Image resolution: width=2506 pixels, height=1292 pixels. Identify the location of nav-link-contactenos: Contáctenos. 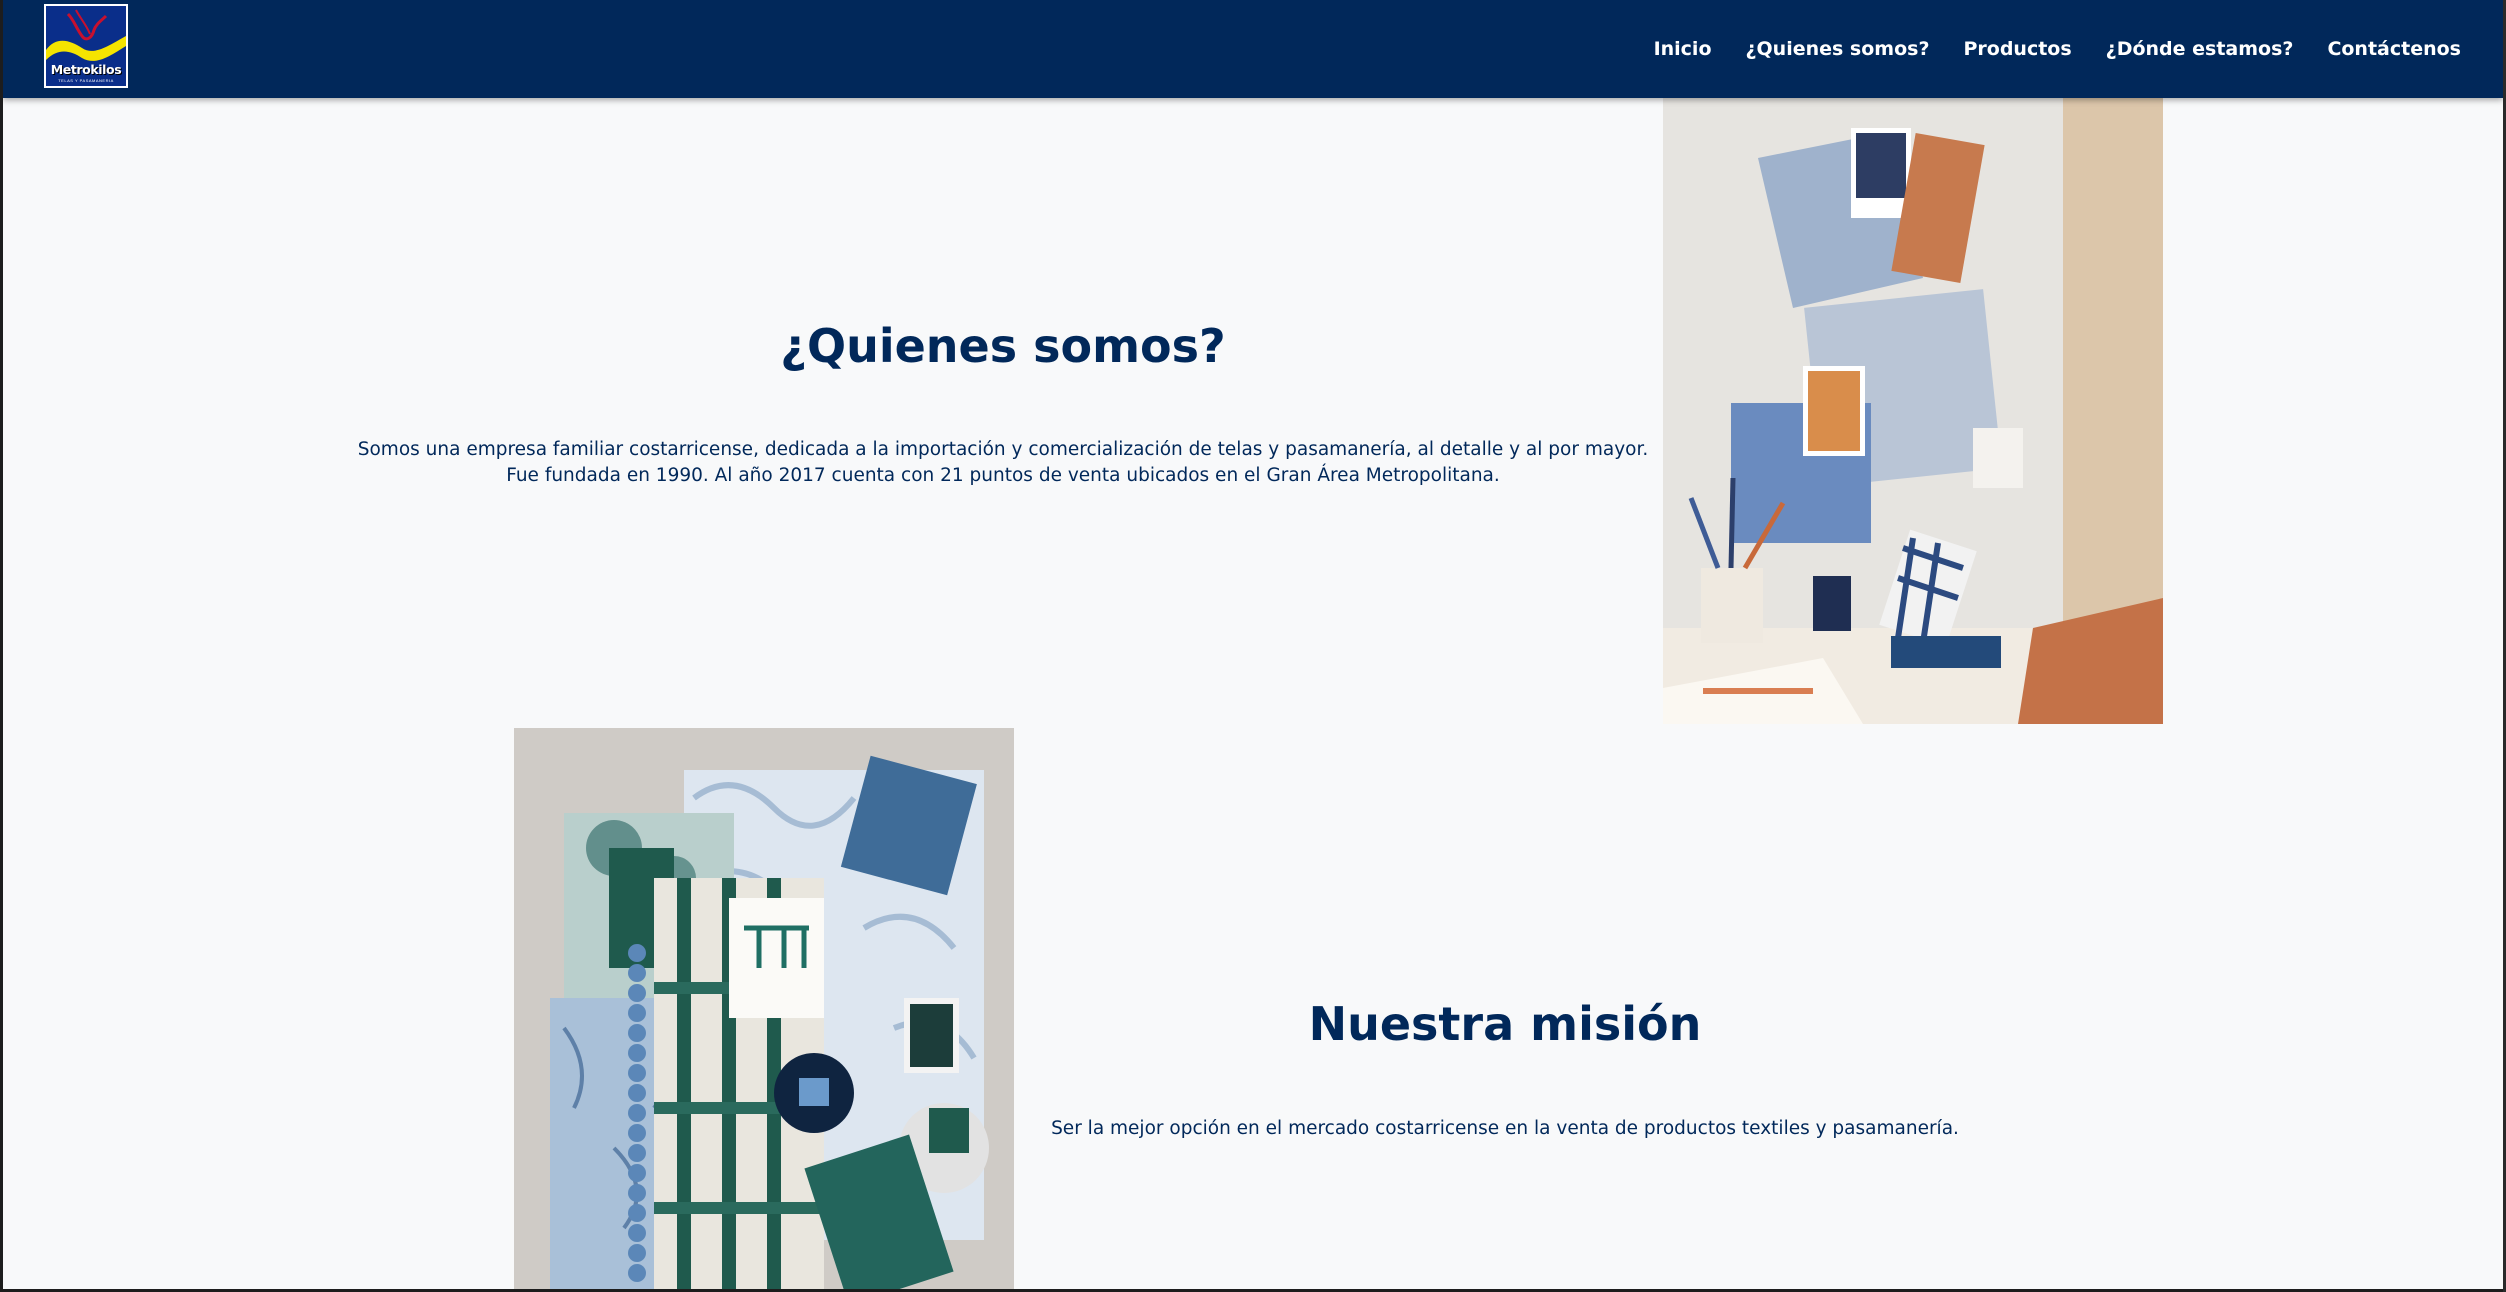
(2394, 49).